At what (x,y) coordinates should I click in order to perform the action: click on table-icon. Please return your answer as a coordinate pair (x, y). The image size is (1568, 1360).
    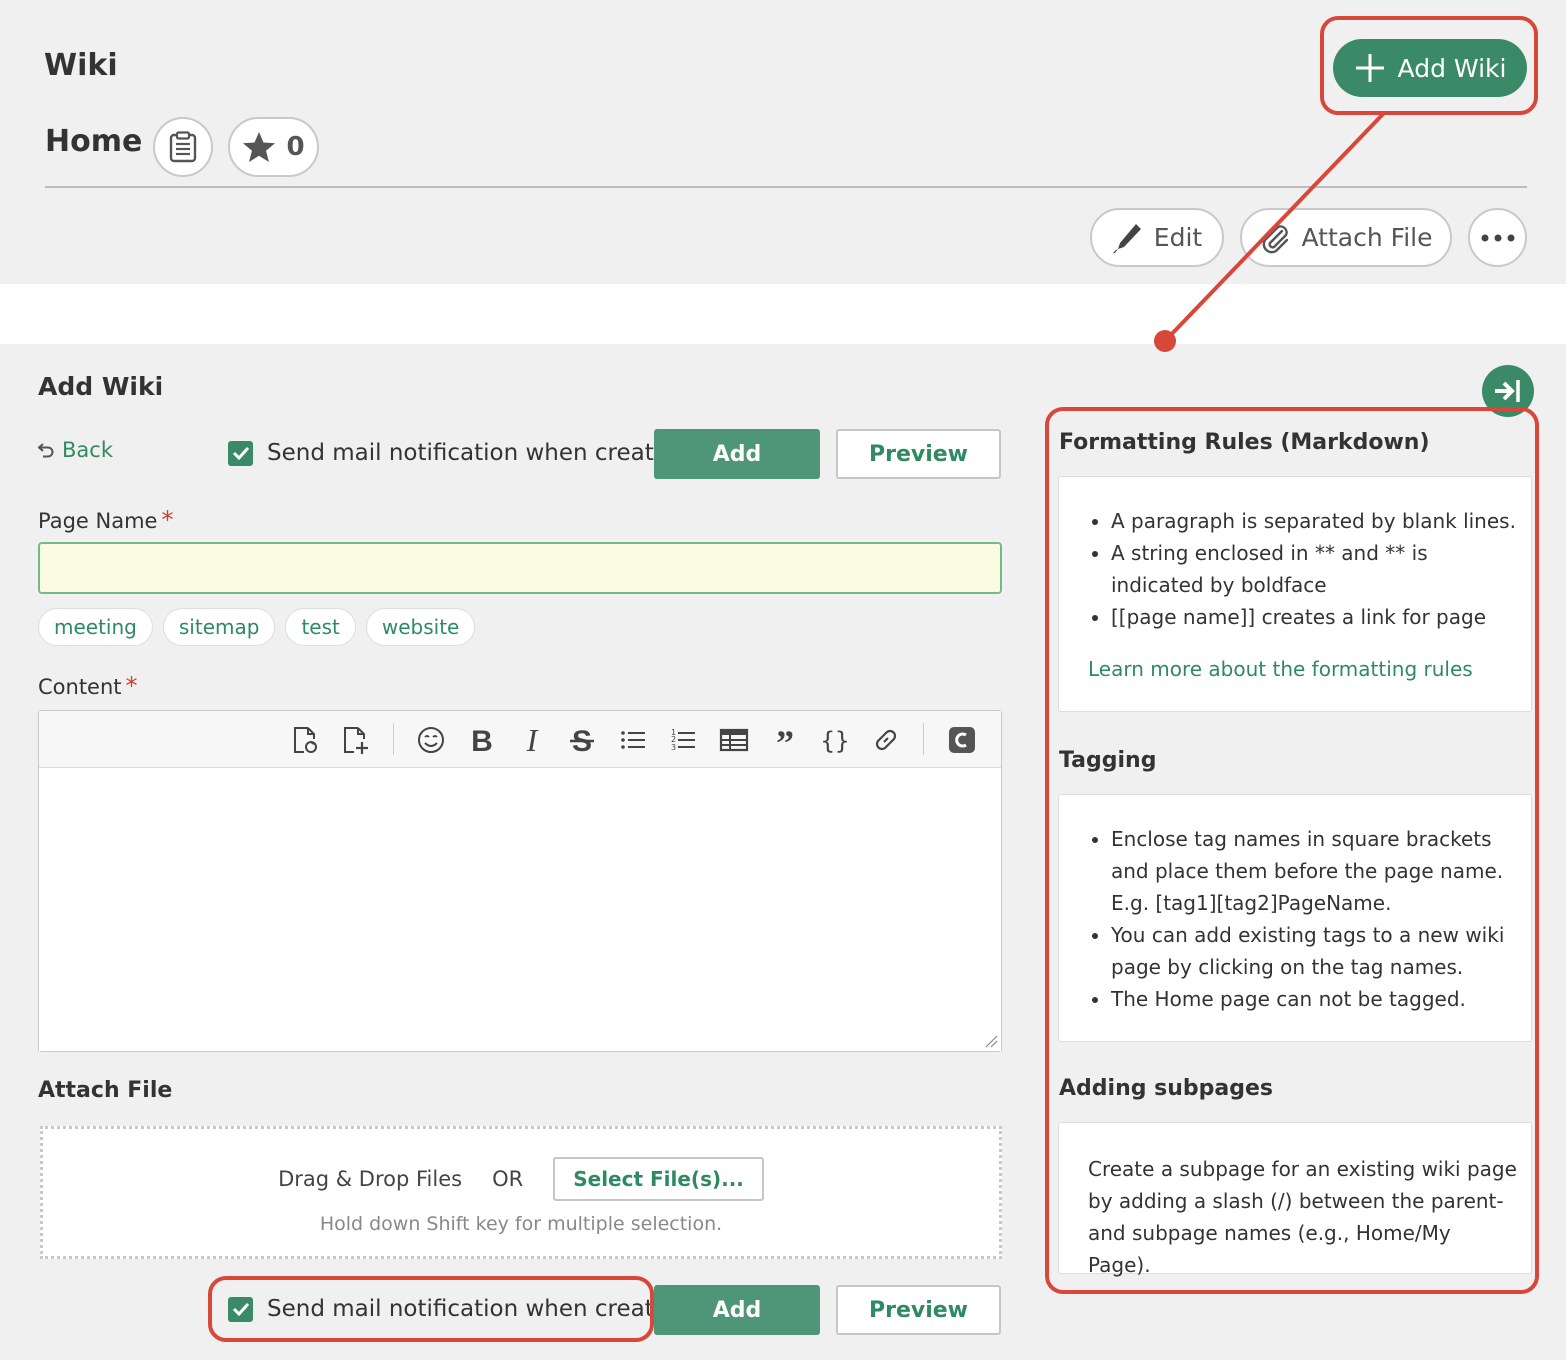
    Looking at the image, I should click on (734, 740).